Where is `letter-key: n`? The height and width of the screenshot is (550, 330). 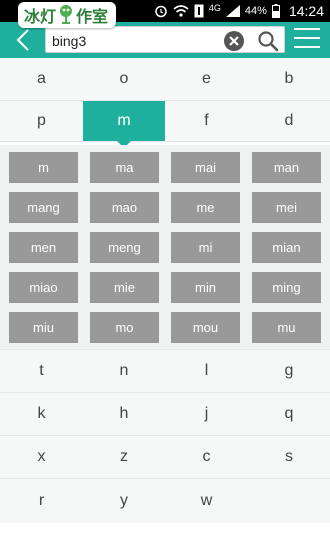
letter-key: n is located at coordinates (124, 371).